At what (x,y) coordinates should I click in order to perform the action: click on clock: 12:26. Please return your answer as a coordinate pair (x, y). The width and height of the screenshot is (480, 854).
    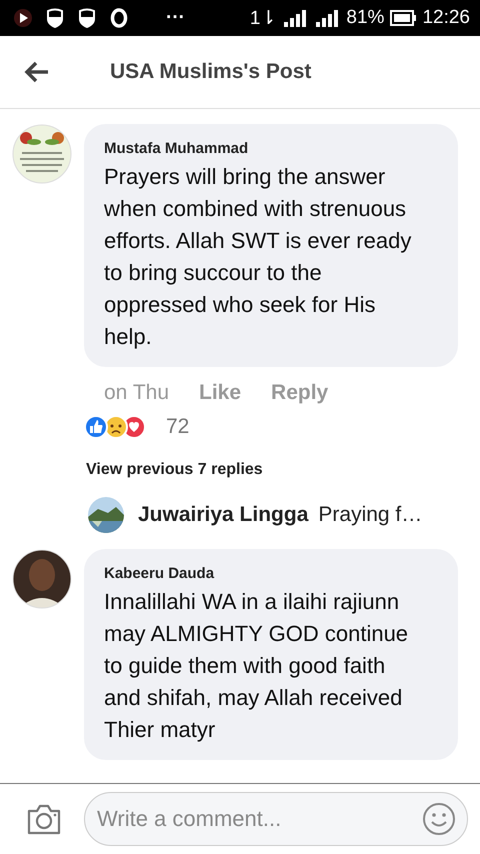
    Looking at the image, I should click on (446, 18).